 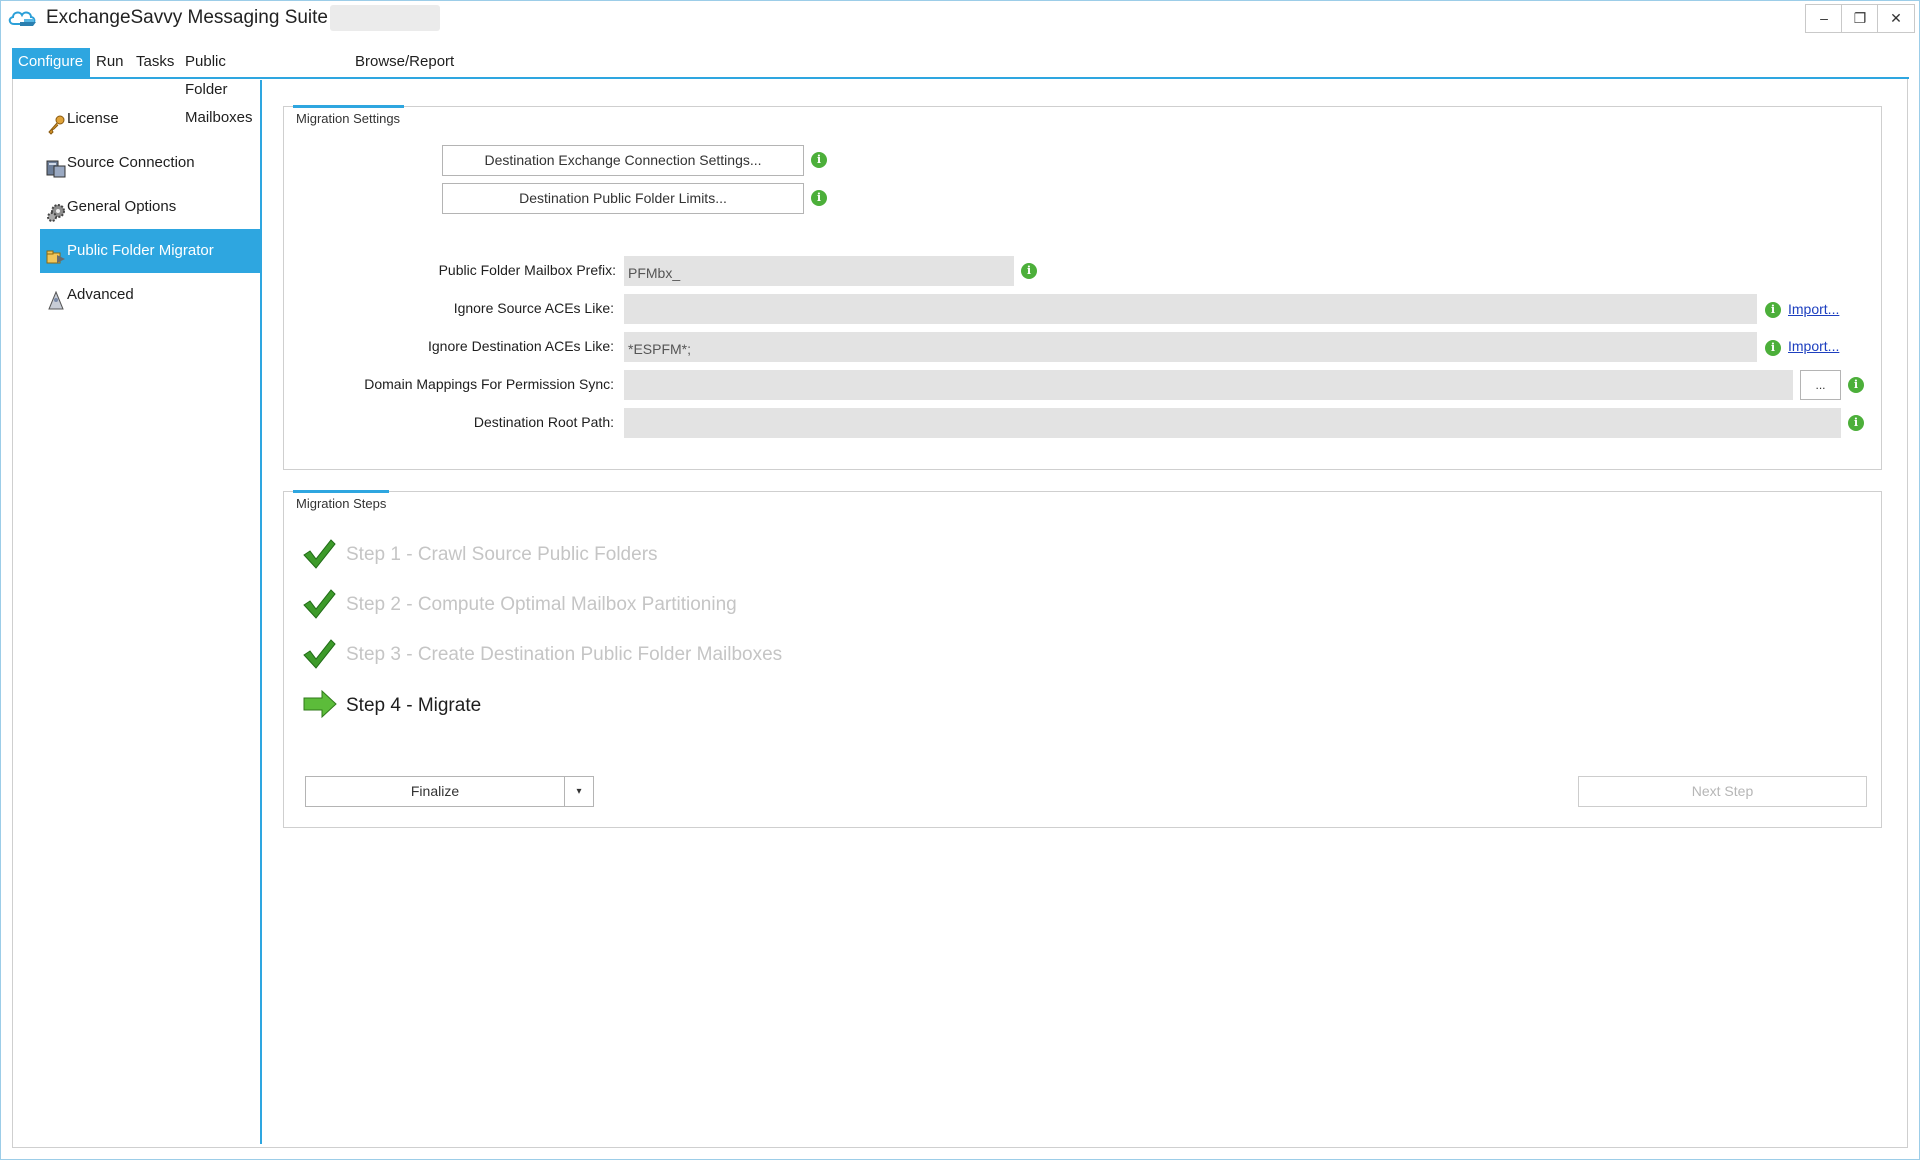 What do you see at coordinates (341, 503) in the screenshot?
I see `migration-steps-caption: Migration Steps` at bounding box center [341, 503].